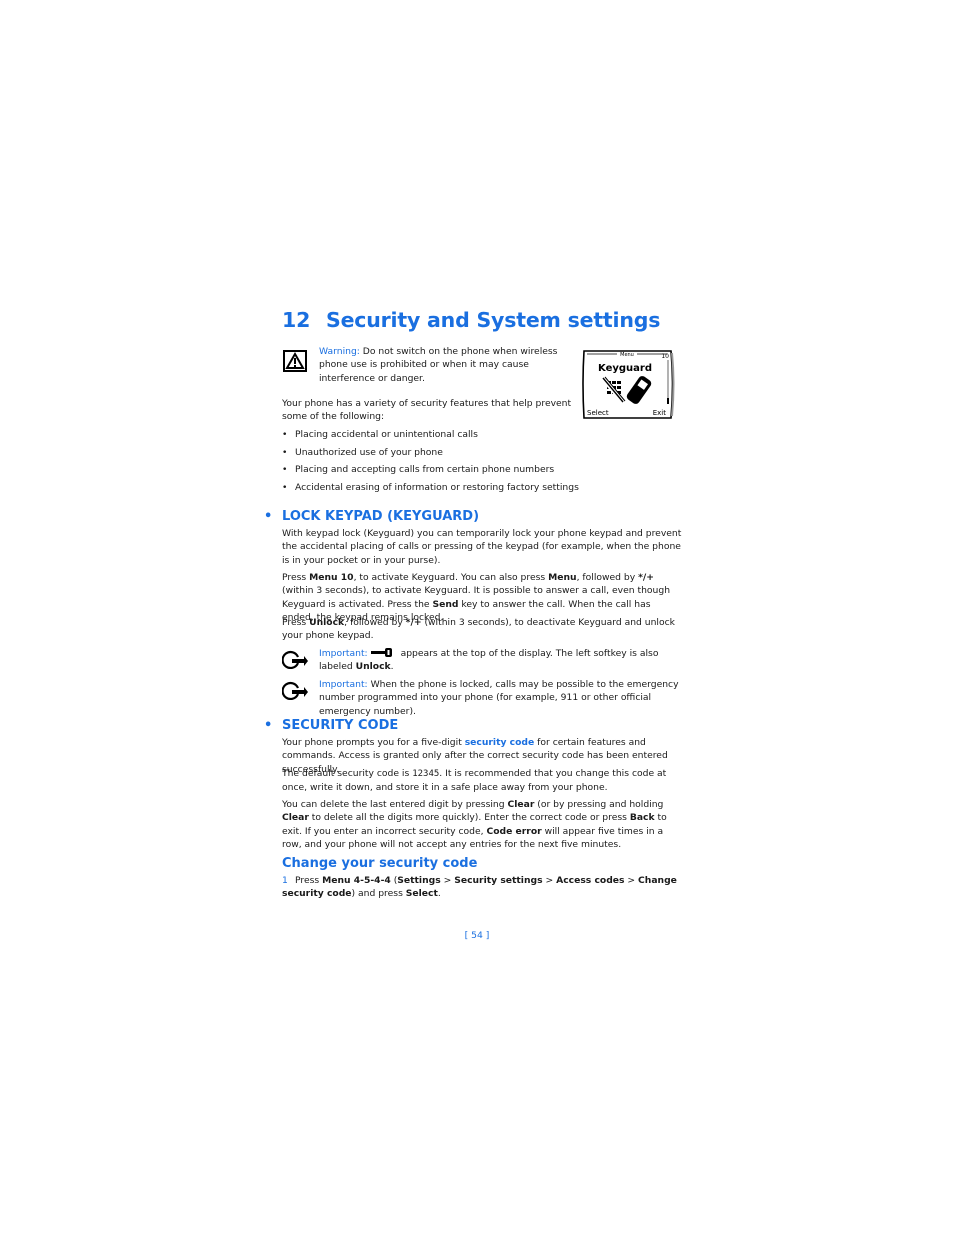 This screenshot has height=1235, width=954. I want to click on keyword: Menu, so click(562, 577).